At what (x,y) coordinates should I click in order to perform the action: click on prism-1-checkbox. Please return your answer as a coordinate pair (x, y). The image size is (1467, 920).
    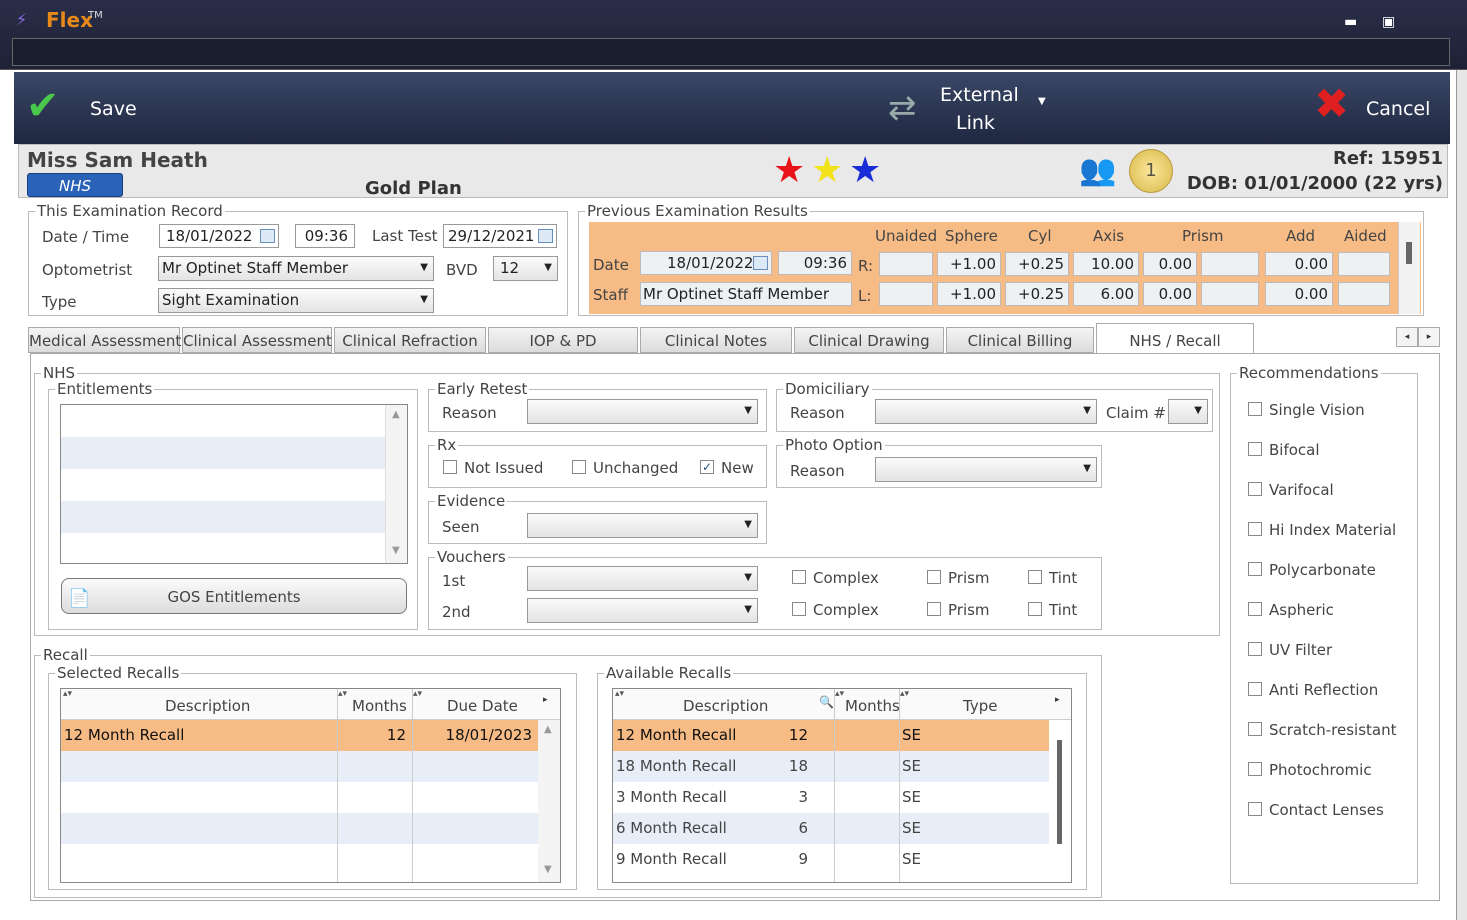
    Looking at the image, I should click on (934, 577).